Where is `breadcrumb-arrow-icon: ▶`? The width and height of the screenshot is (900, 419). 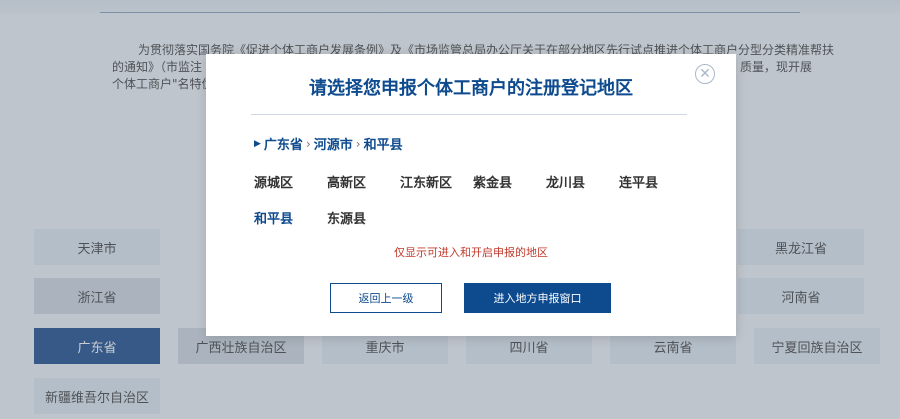
breadcrumb-arrow-icon: ▶ is located at coordinates (257, 143).